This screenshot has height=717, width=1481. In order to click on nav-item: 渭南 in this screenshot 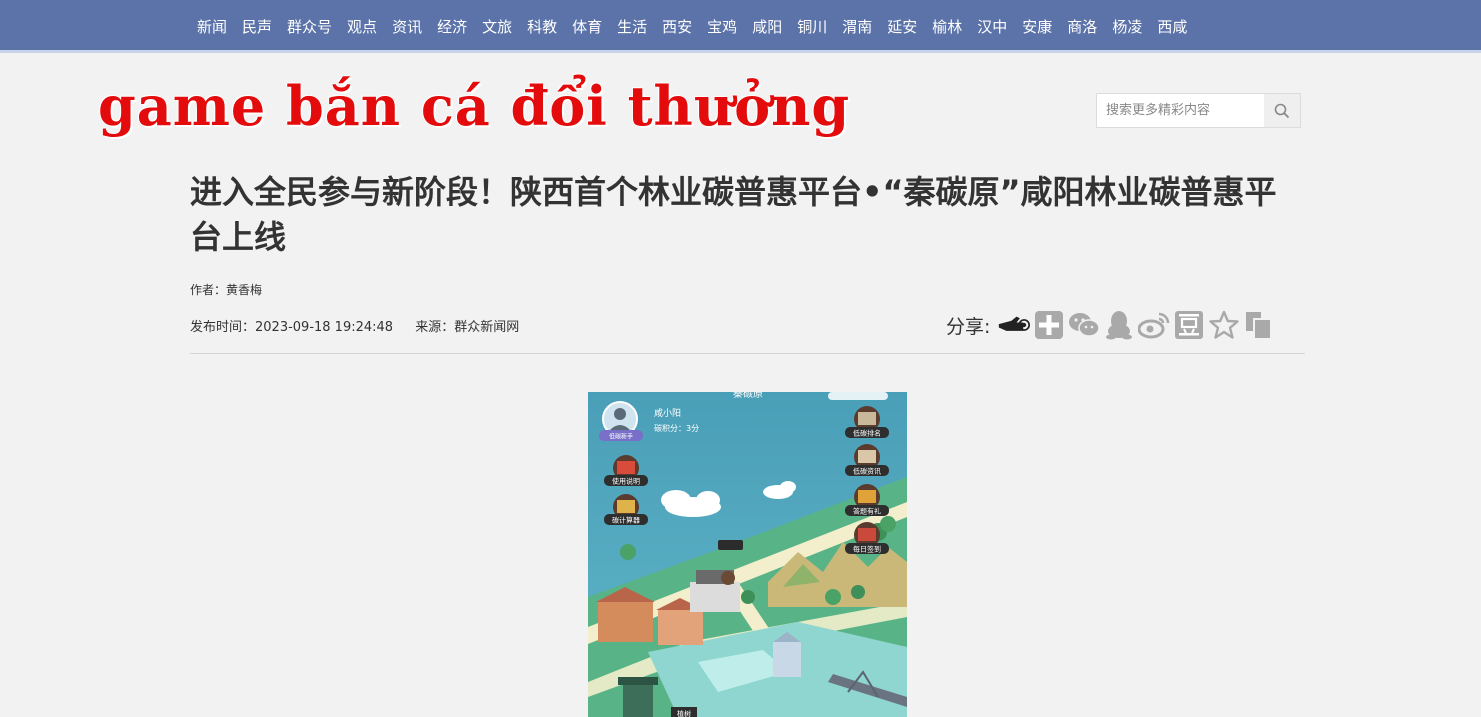, I will do `click(857, 26)`.